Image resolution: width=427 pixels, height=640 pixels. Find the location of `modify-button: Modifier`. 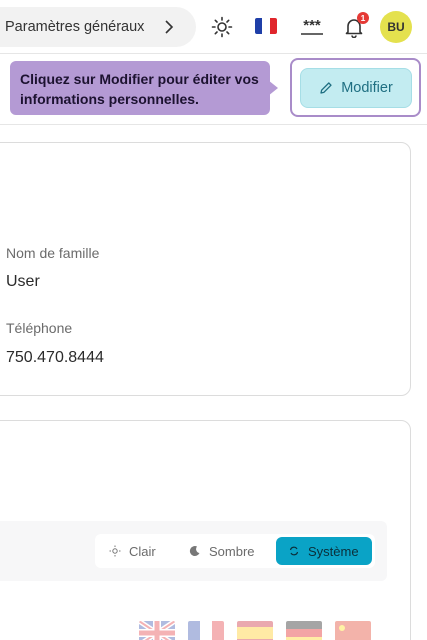

modify-button: Modifier is located at coordinates (356, 88).